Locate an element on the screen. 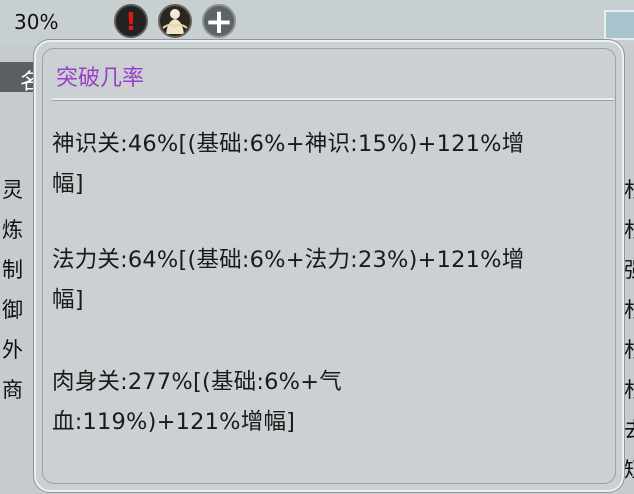 The height and width of the screenshot is (494, 634). body-line: 肉身关:277%[(基础:6%+气 is located at coordinates (197, 382).